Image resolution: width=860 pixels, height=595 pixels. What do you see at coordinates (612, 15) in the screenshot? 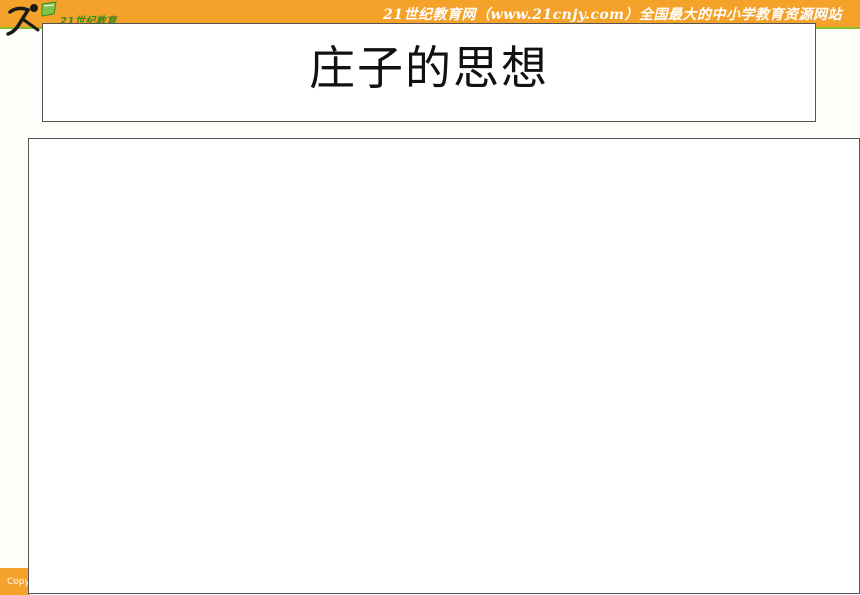
I see `header-slogan: 21世纪教育网（www.21cnjy.com）全国最大的中小学教育资源网站` at bounding box center [612, 15].